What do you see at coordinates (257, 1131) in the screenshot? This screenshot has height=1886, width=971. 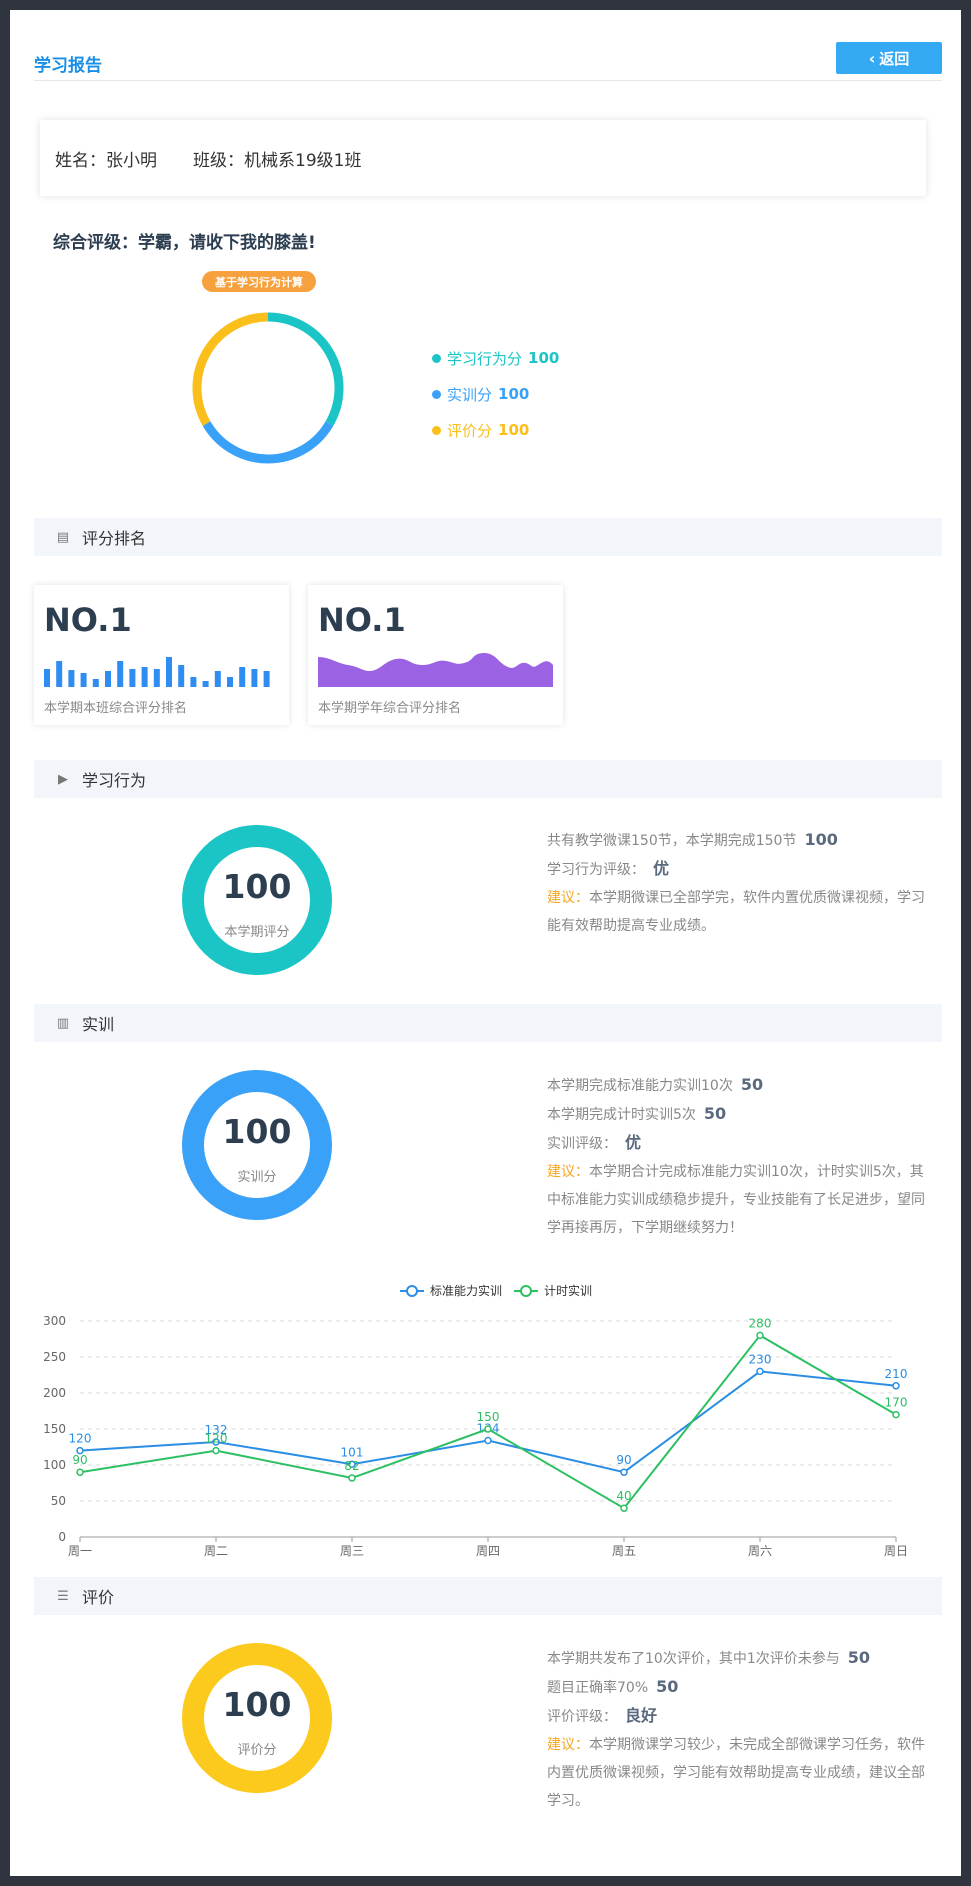 I see `training-score-value: 100` at bounding box center [257, 1131].